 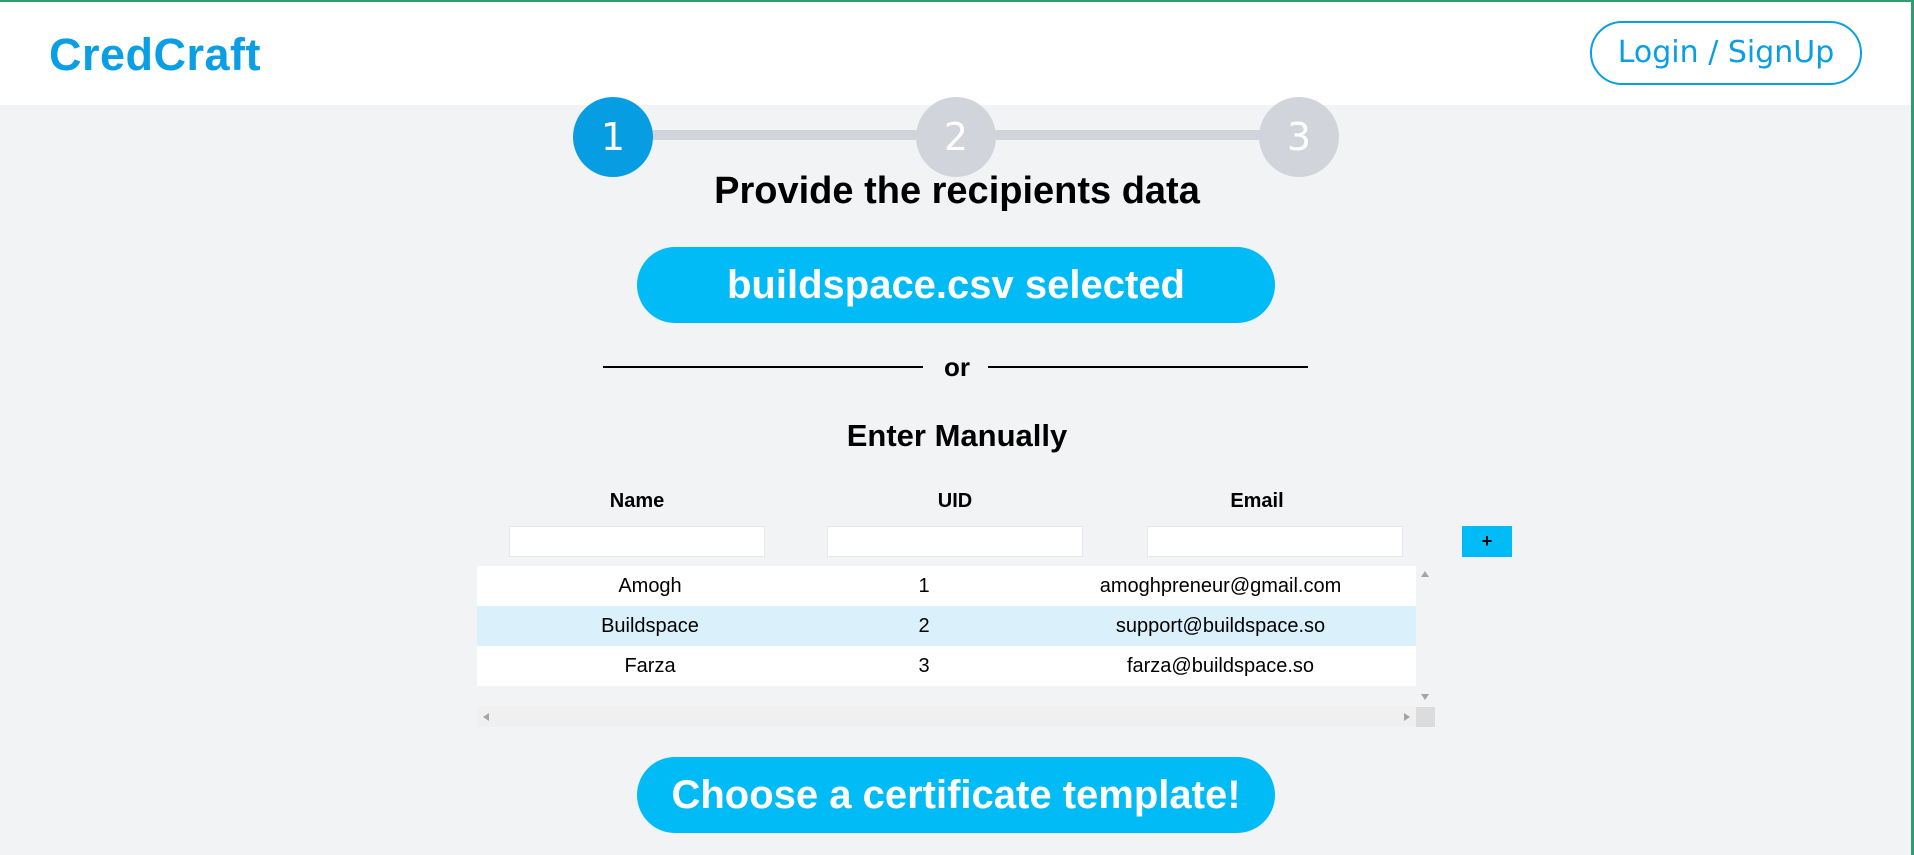 I want to click on cell-uid: 2, so click(x=924, y=626).